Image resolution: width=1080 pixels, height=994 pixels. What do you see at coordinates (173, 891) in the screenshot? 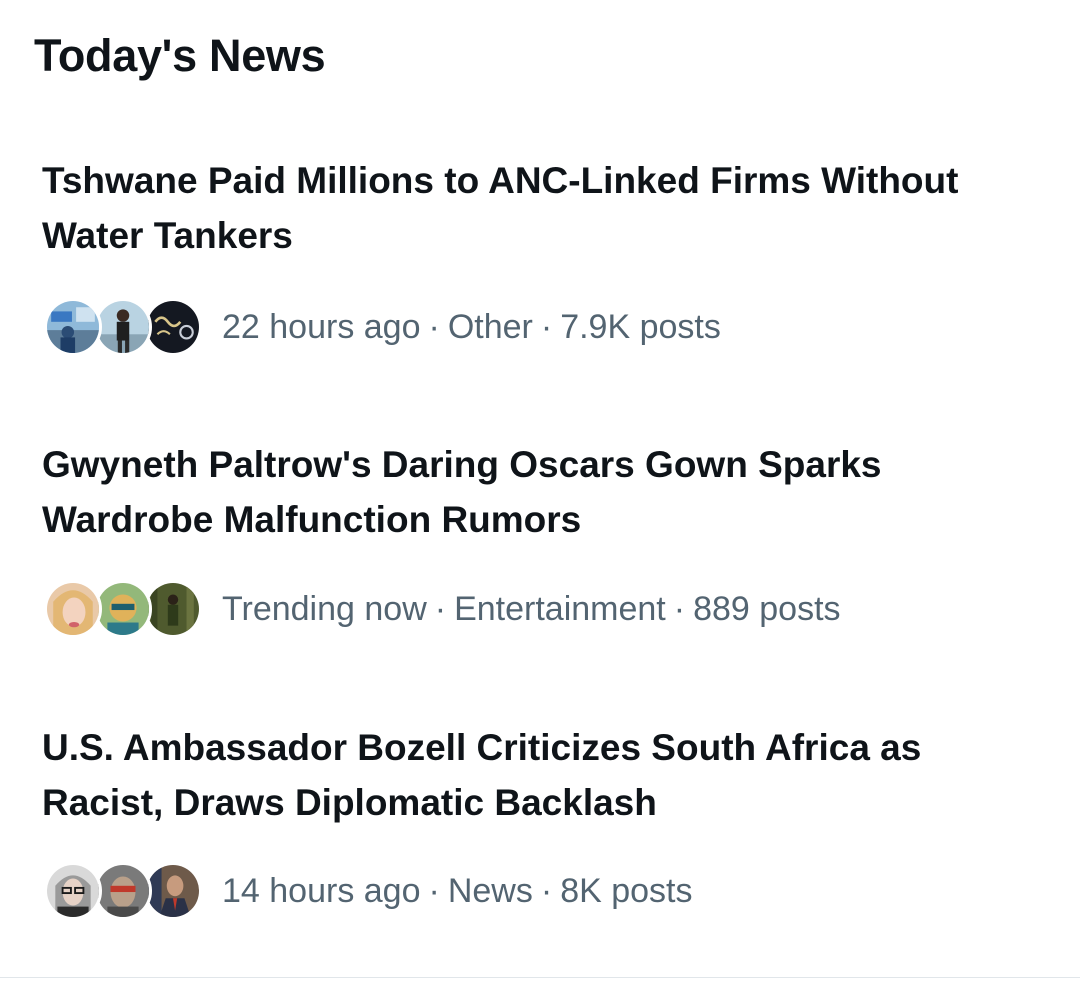
I see `suit-man-avatar` at bounding box center [173, 891].